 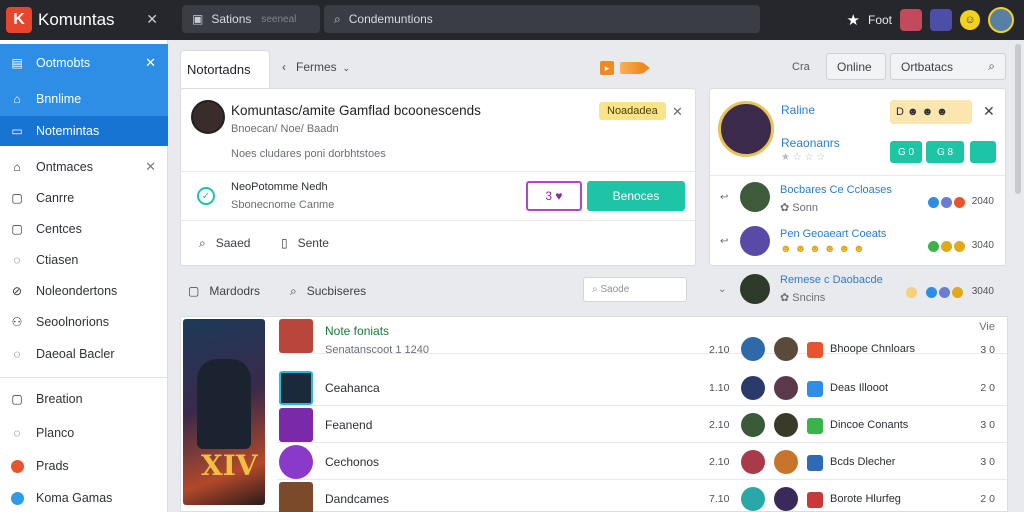 What do you see at coordinates (853, 20) in the screenshot?
I see `star-icon: ★` at bounding box center [853, 20].